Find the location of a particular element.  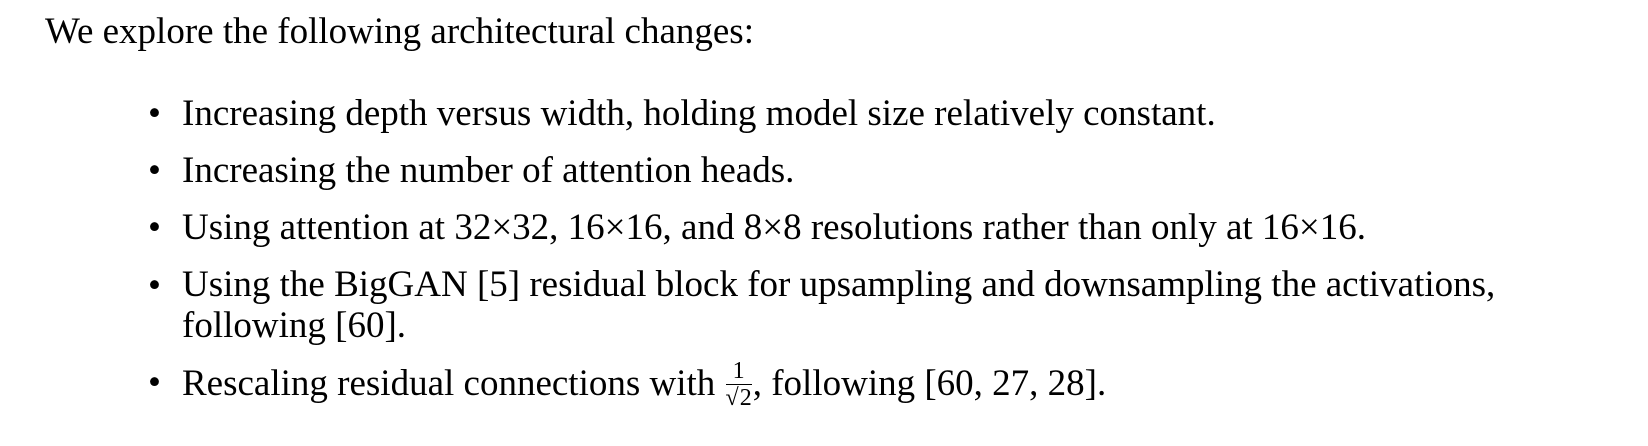

fraction-one-over-sqrt-two: 1 √2 is located at coordinates (738, 385).